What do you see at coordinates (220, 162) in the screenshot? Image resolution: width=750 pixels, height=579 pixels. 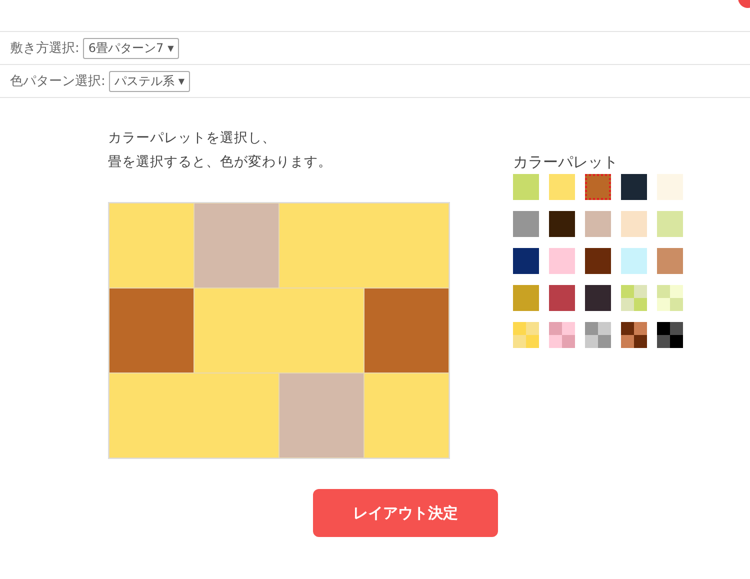 I see `instruction-text: 畳を選択すると、色が変わります。` at bounding box center [220, 162].